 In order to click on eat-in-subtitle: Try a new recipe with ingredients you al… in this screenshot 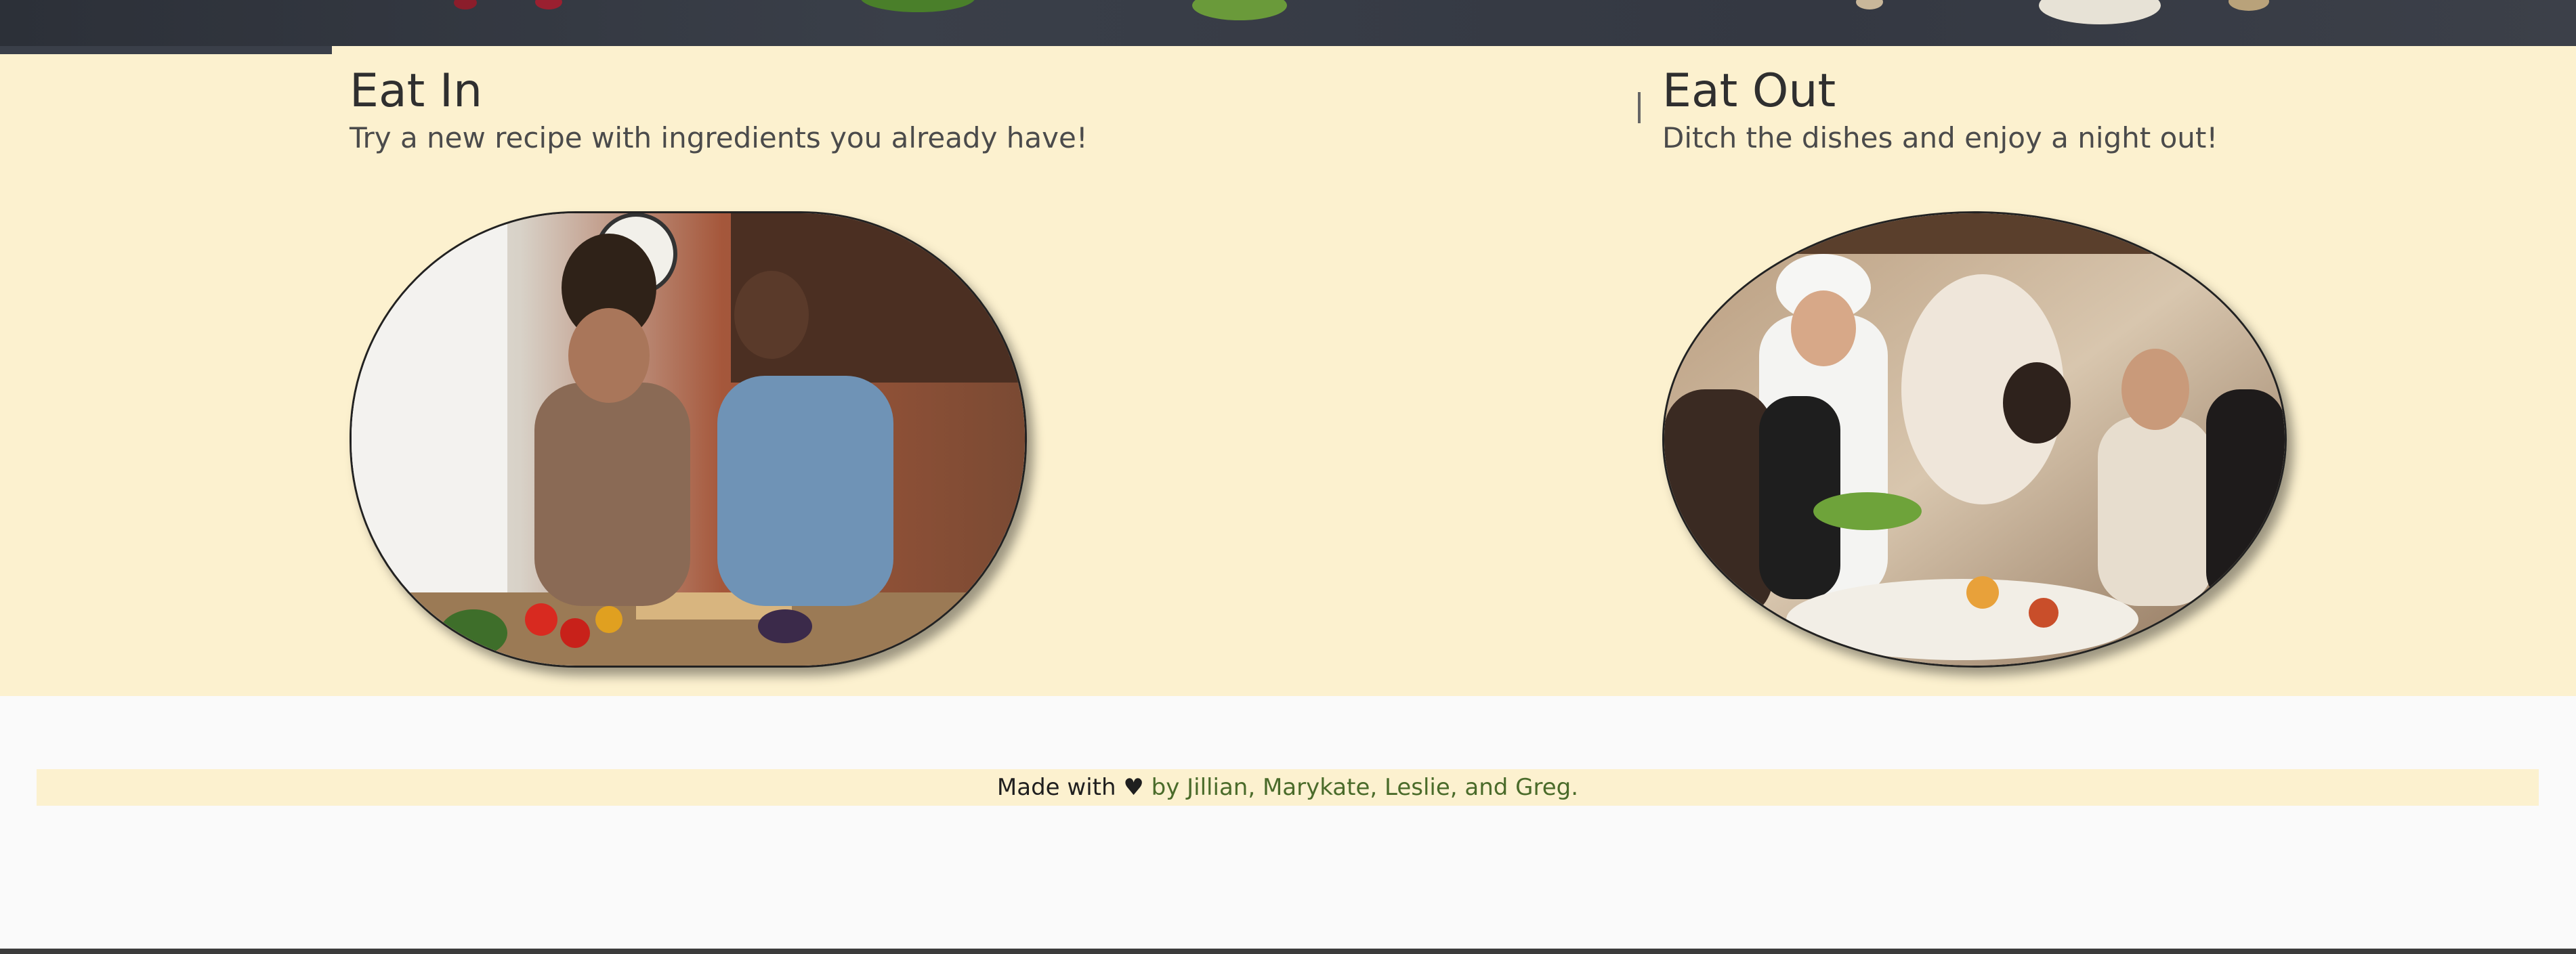, I will do `click(719, 137)`.